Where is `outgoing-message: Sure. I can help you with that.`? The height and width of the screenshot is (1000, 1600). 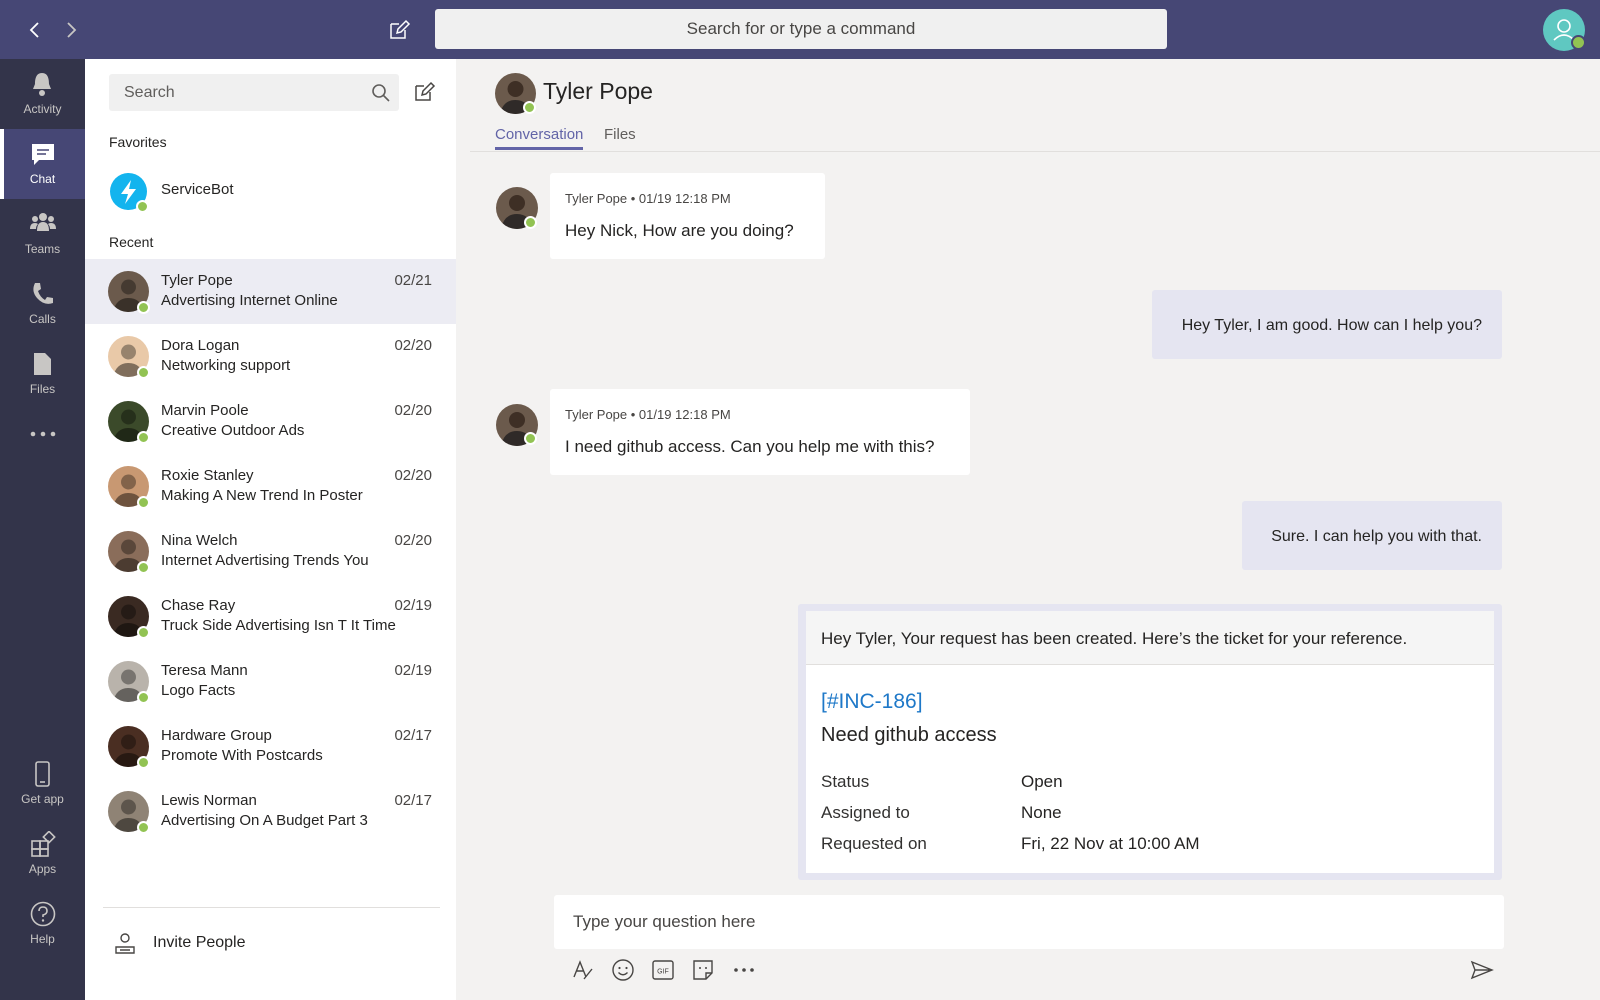
outgoing-message: Sure. I can help you with that. is located at coordinates (1372, 535).